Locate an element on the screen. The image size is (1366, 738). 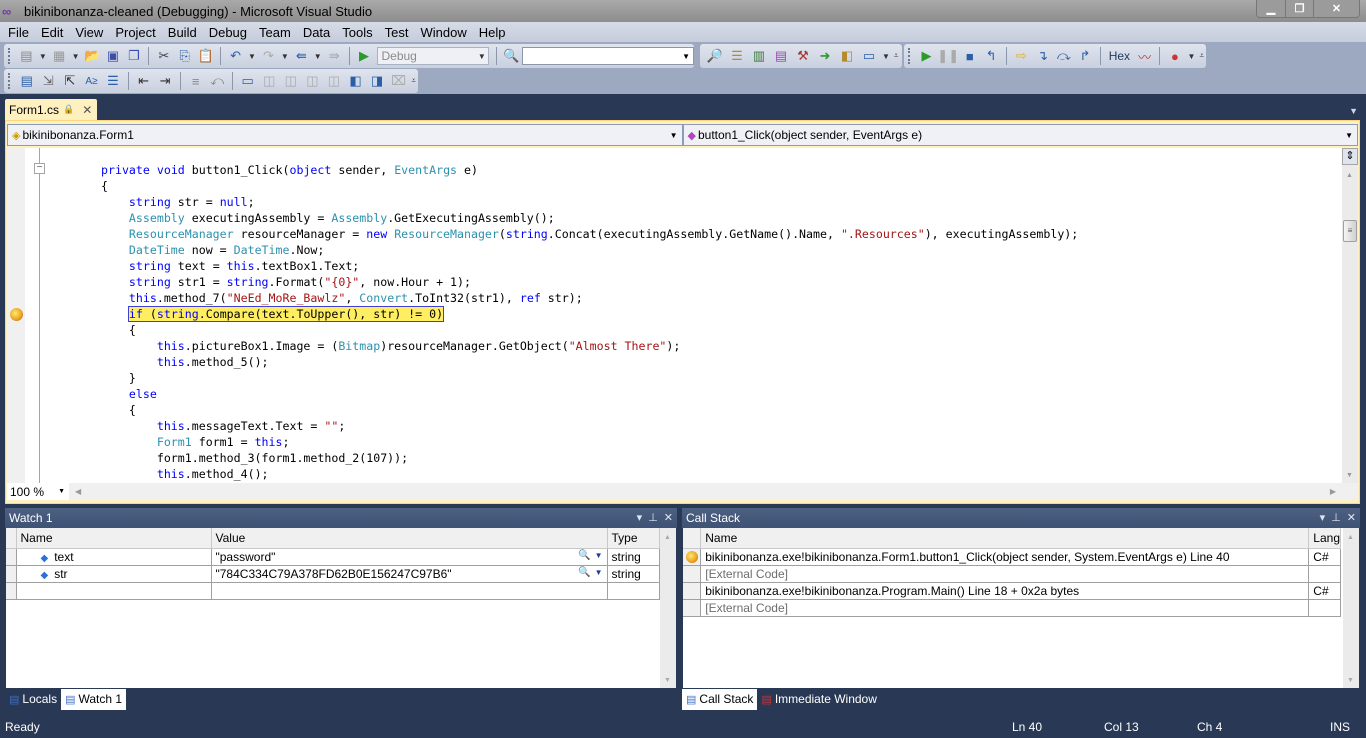
previous-bookmark-icon: ◫ is located at coordinates (269, 81).